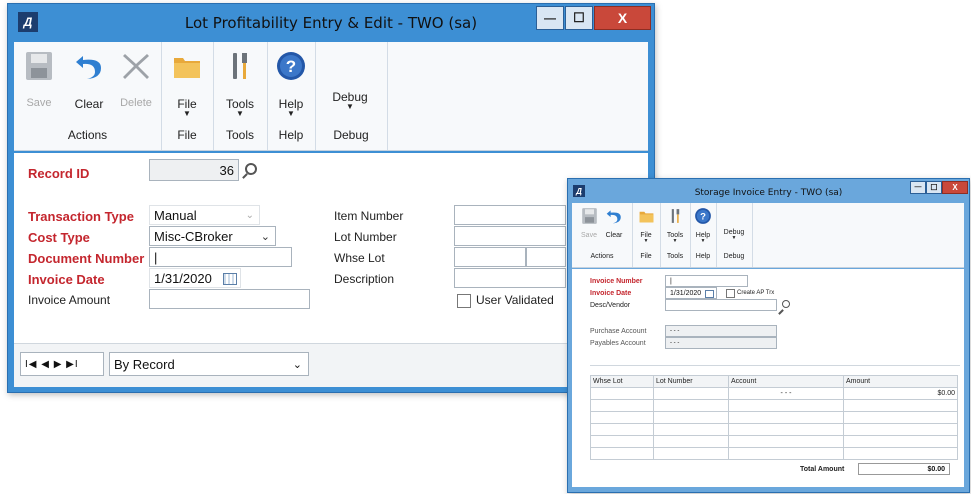  I want to click on storage-help-group: ? Help ▼ Help, so click(703, 235).